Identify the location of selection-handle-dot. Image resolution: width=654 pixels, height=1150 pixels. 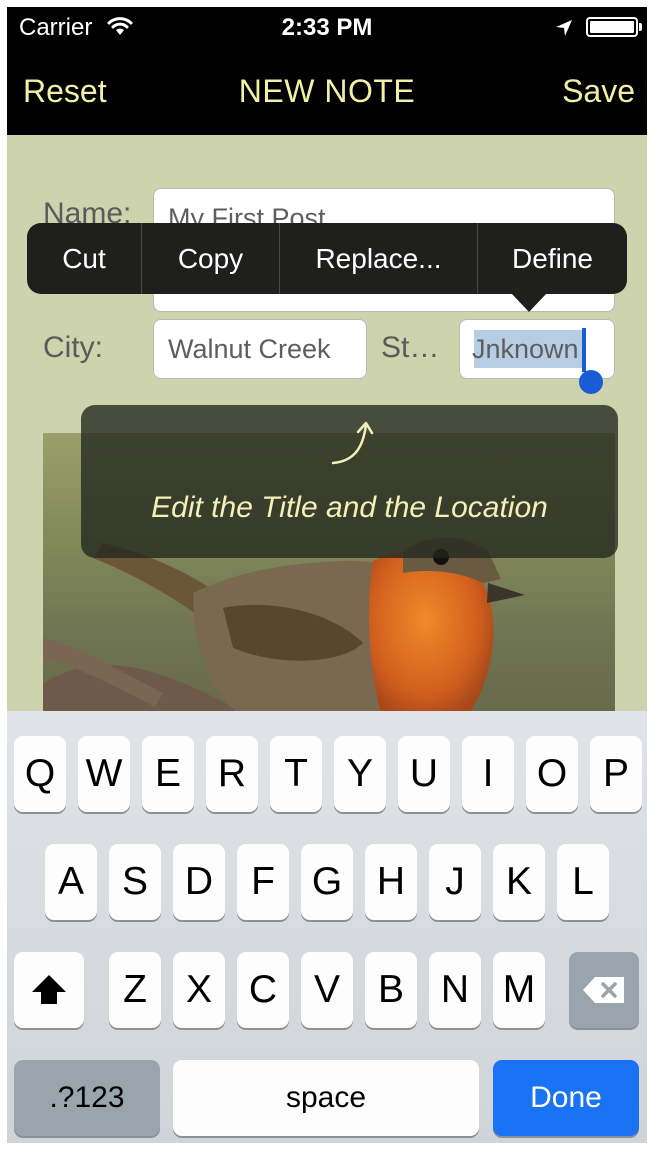
(591, 382).